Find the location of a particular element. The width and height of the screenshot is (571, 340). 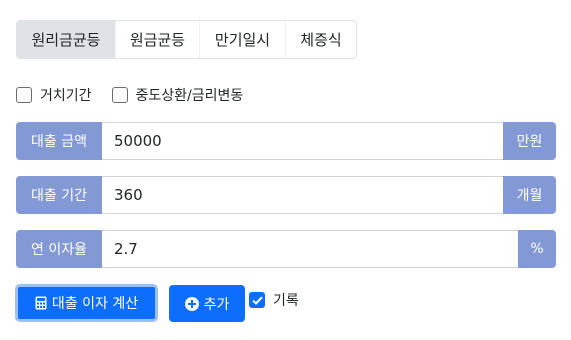

loan-amount-group: 대출 금액 만원 is located at coordinates (286, 141).